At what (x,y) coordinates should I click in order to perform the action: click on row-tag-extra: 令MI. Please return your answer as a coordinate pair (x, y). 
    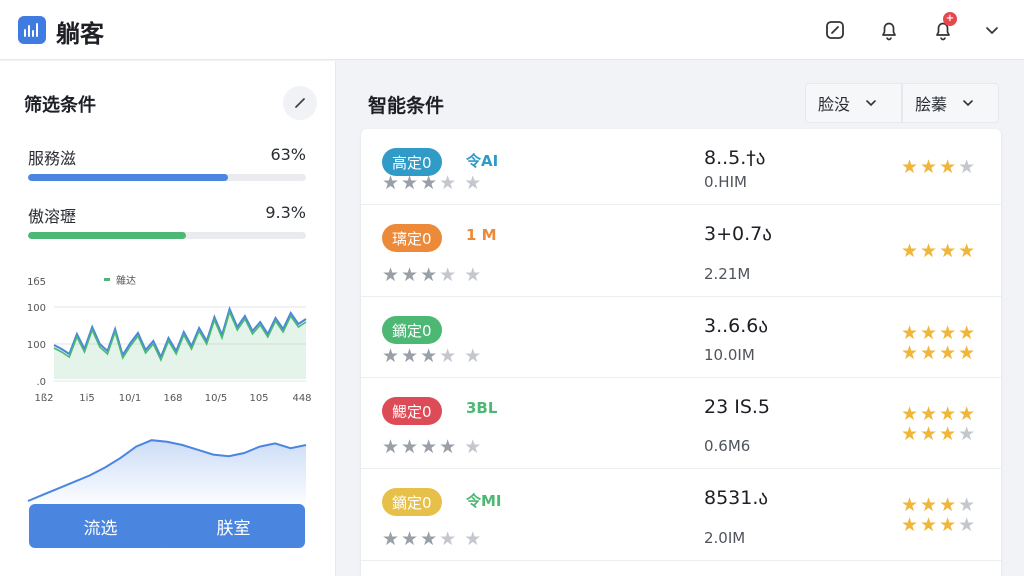
    Looking at the image, I should click on (484, 501).